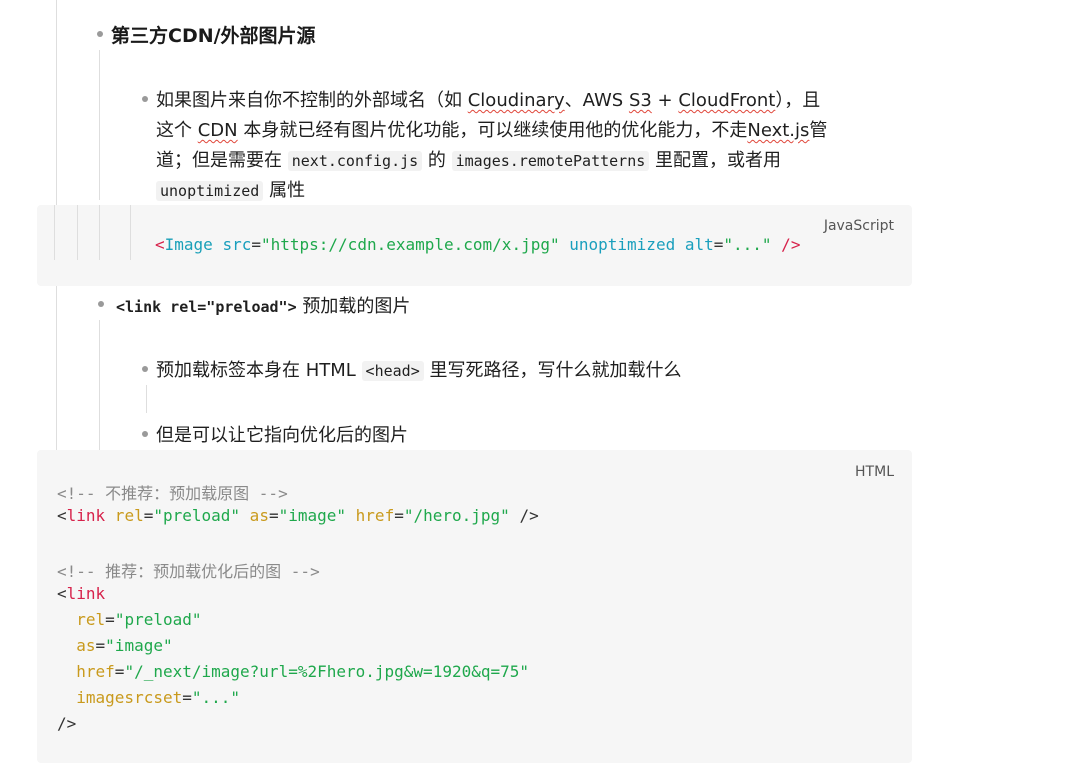 This screenshot has width=1087, height=767. What do you see at coordinates (818, 130) in the screenshot?
I see `text: 管` at bounding box center [818, 130].